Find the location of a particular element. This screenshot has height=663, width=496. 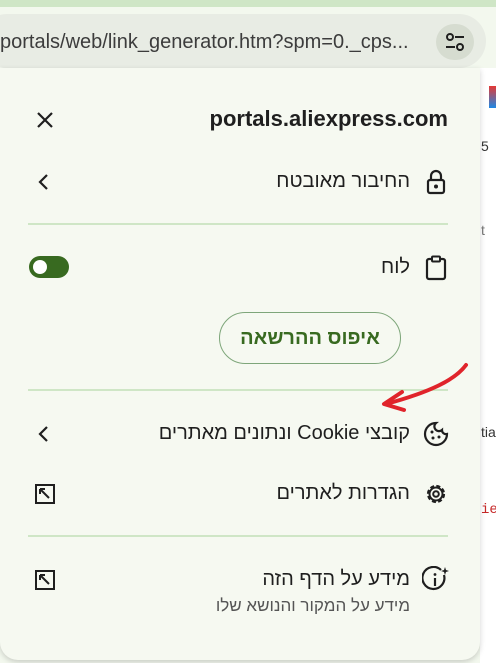

background-text: t is located at coordinates (483, 230).